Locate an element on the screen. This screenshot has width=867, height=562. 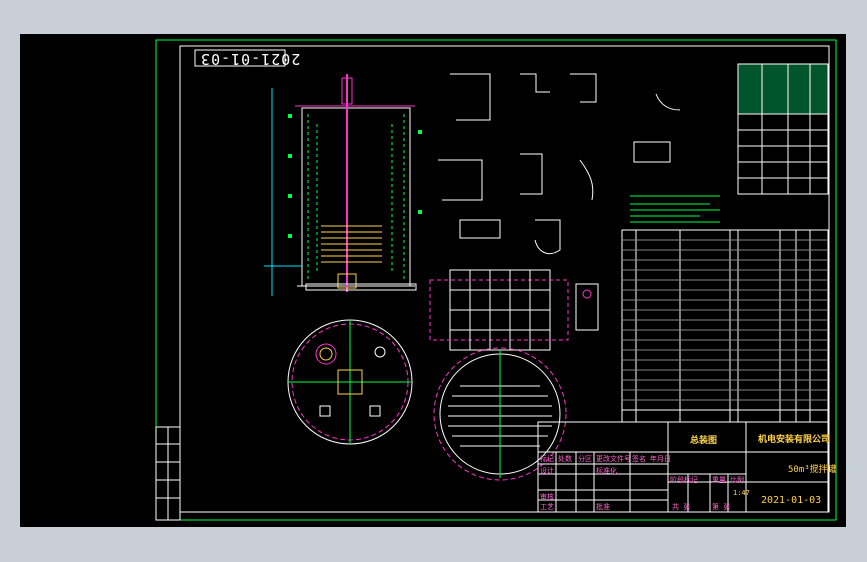
tb-cell: 审核 is located at coordinates (547, 497).